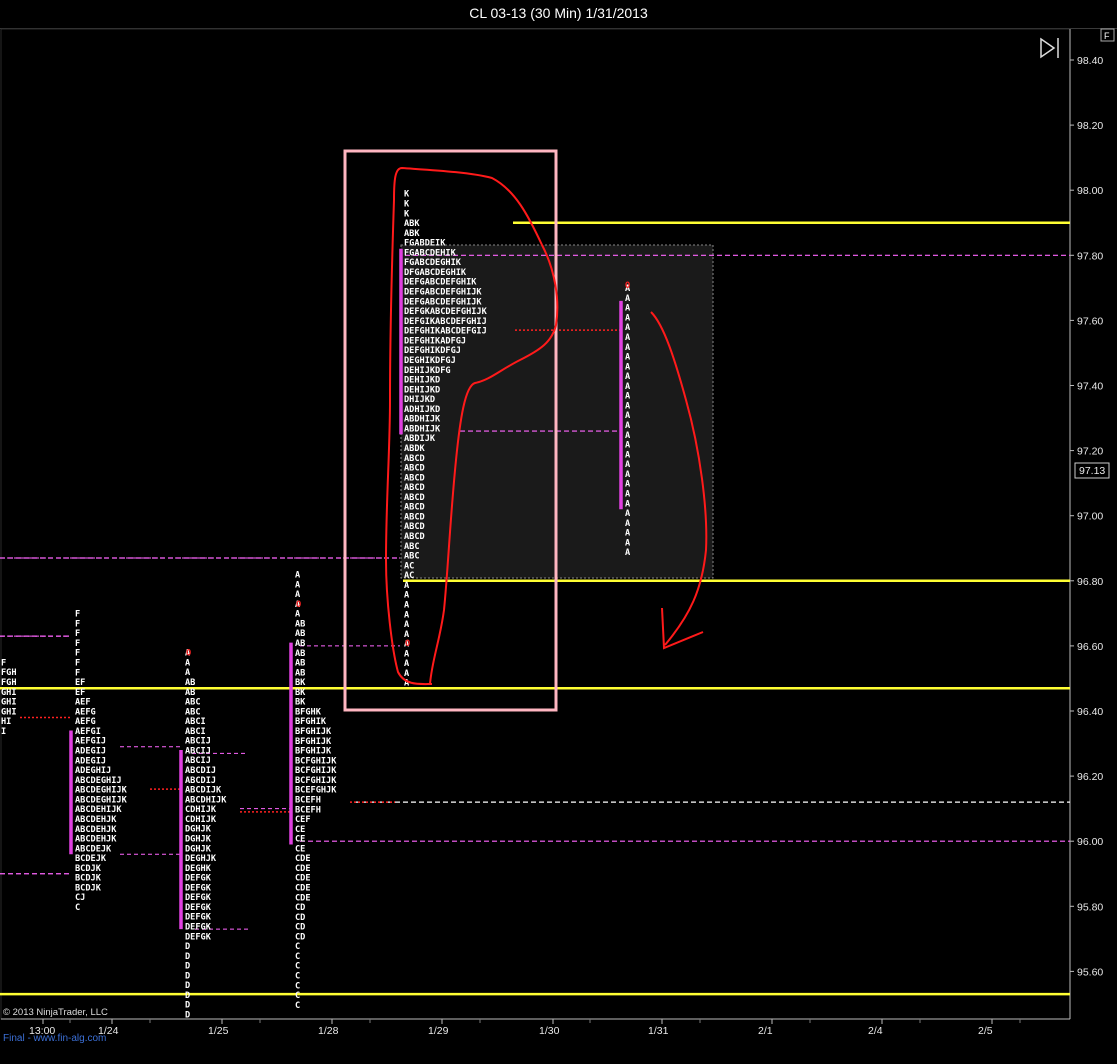  What do you see at coordinates (1090, 517) in the screenshot?
I see `y-tick-label: 97.00` at bounding box center [1090, 517].